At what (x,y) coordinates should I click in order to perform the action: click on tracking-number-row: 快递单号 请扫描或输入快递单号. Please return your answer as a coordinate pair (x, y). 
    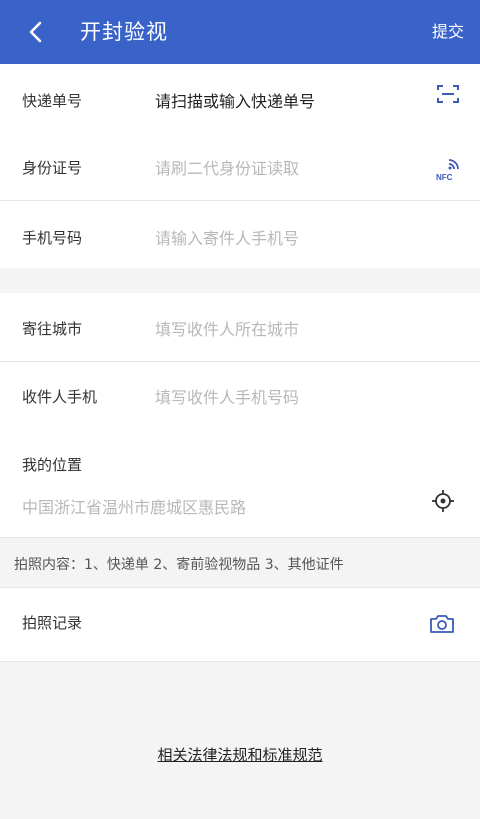
    Looking at the image, I should click on (240, 98).